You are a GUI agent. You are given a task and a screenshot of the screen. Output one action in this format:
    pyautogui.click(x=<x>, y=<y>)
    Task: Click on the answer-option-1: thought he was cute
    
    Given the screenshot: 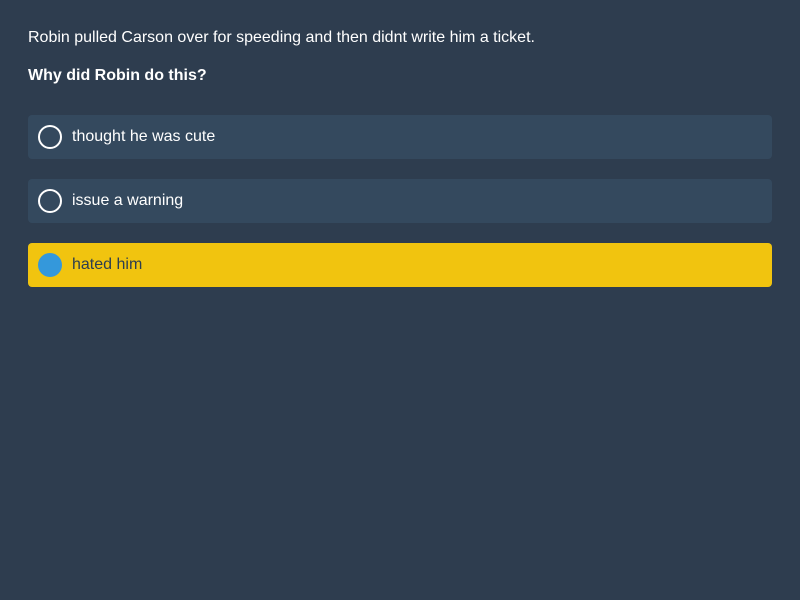 What is the action you would take?
    pyautogui.click(x=400, y=137)
    